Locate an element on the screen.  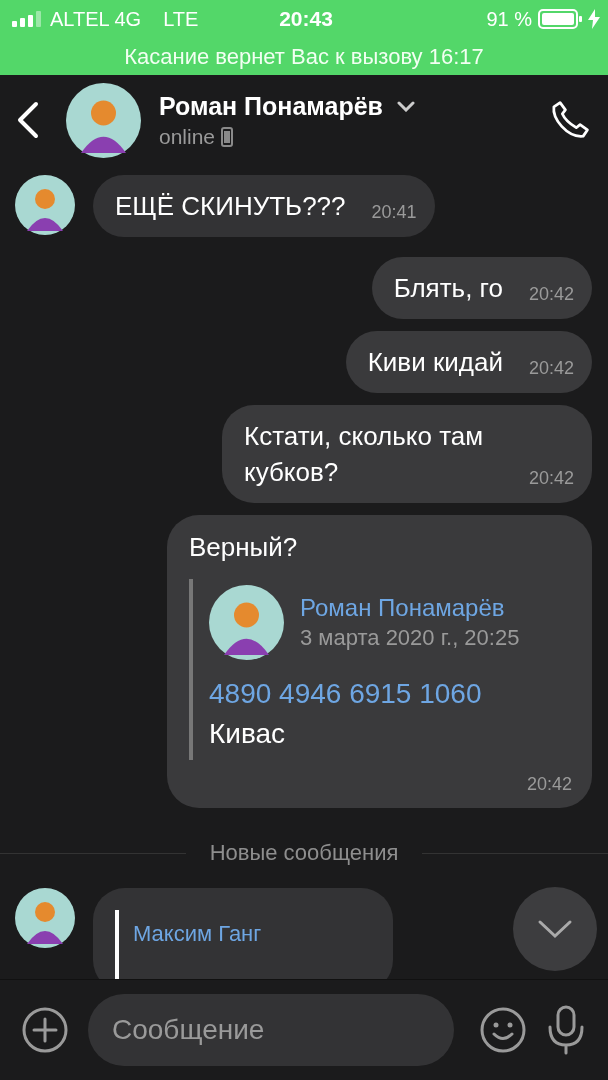
message-field: Сообщение is located at coordinates (271, 1030).